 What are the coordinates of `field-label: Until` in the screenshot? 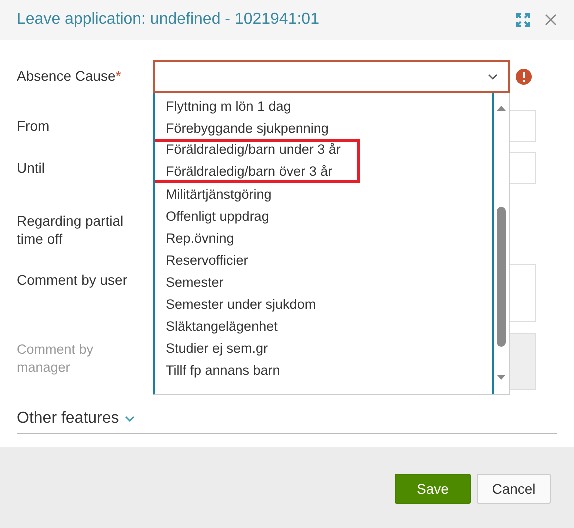 It's located at (31, 168).